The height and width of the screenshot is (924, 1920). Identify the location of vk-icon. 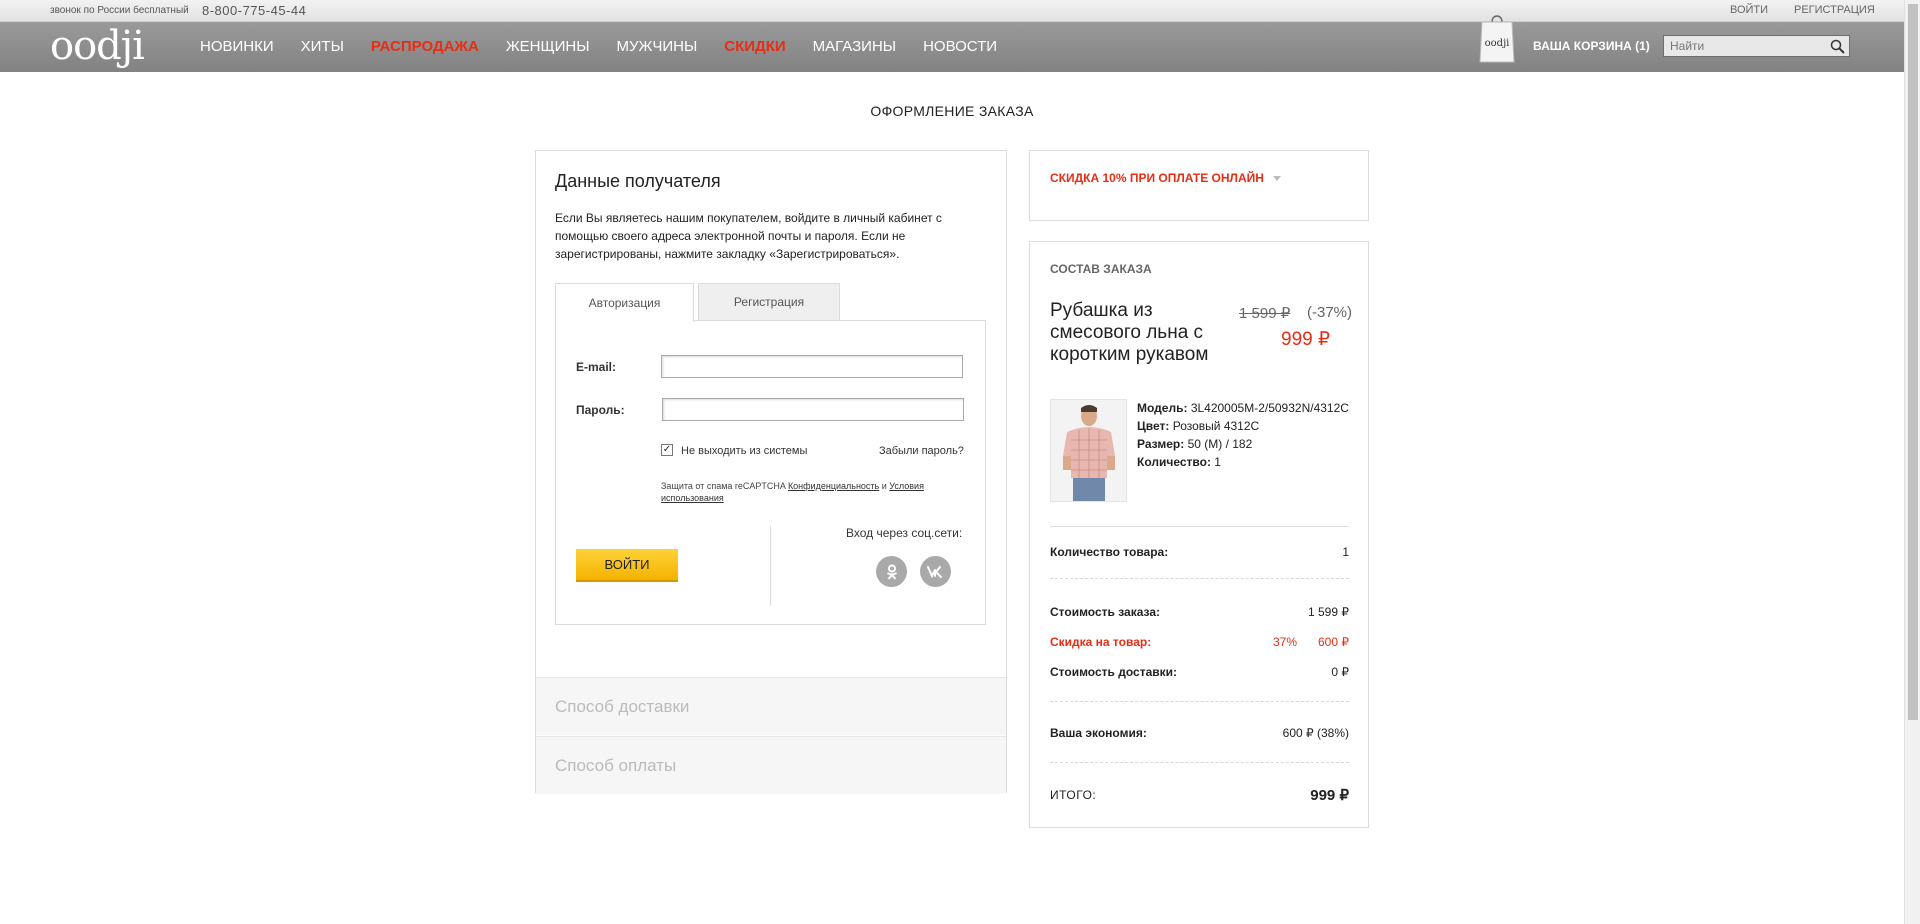
(935, 571).